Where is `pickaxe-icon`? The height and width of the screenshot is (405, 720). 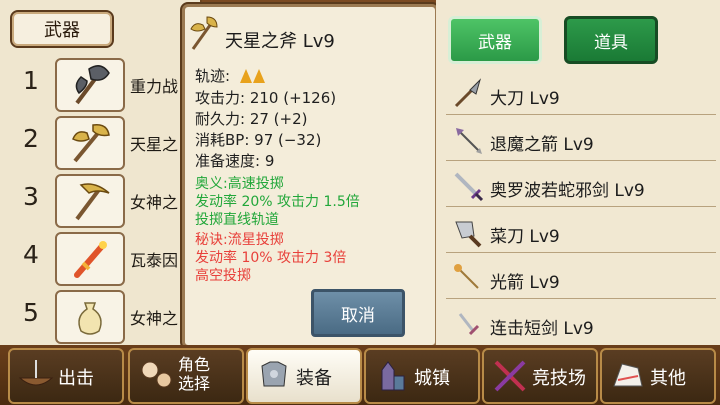 pickaxe-icon is located at coordinates (90, 201).